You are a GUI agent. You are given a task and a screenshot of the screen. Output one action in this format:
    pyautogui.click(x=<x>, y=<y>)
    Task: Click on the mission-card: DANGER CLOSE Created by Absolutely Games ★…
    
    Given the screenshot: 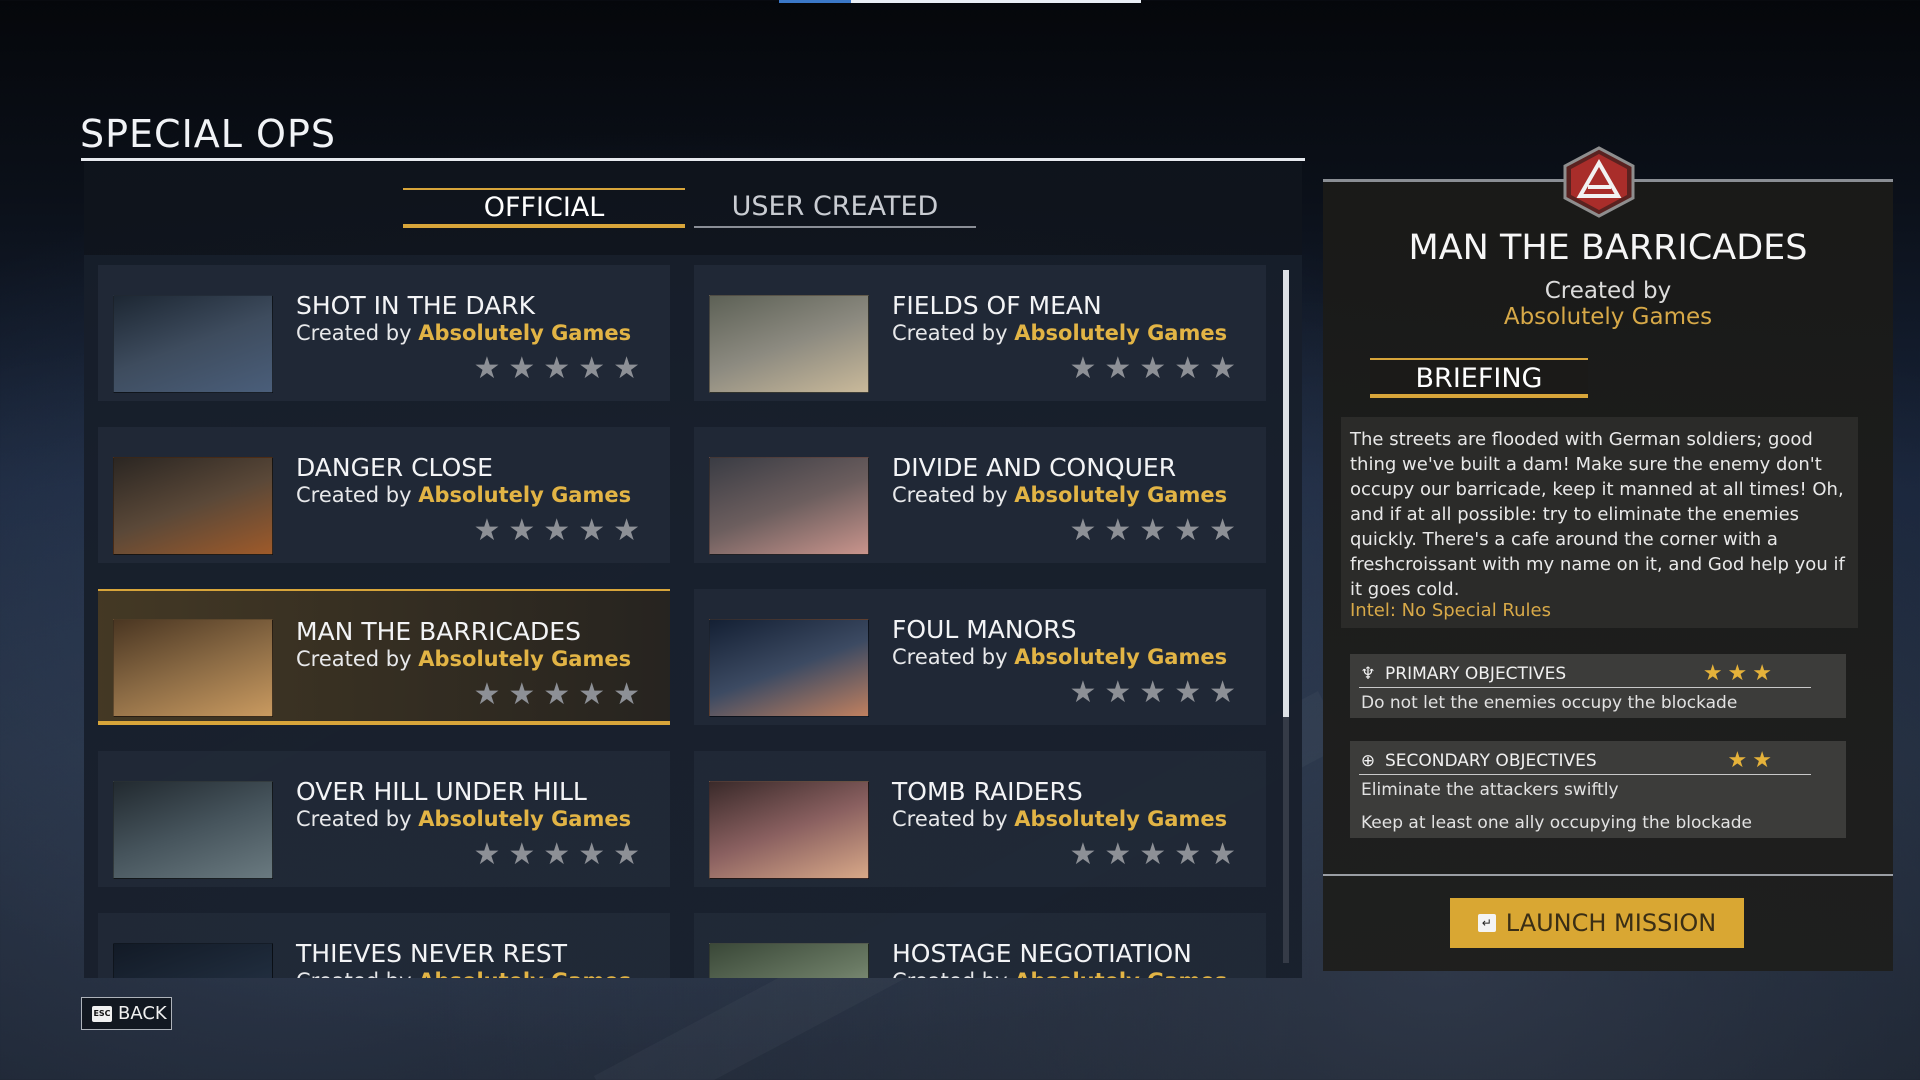 What is the action you would take?
    pyautogui.click(x=384, y=495)
    